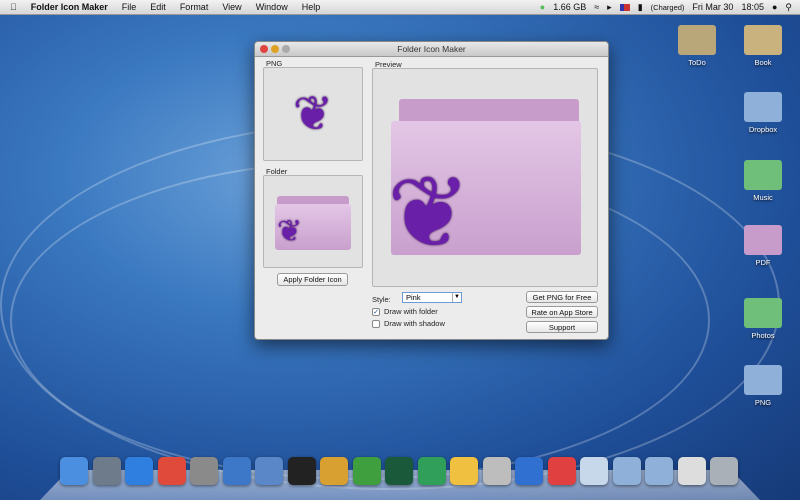 Image resolution: width=800 pixels, height=500 pixels. What do you see at coordinates (763, 402) in the screenshot?
I see `desktop-icon-label: PNG` at bounding box center [763, 402].